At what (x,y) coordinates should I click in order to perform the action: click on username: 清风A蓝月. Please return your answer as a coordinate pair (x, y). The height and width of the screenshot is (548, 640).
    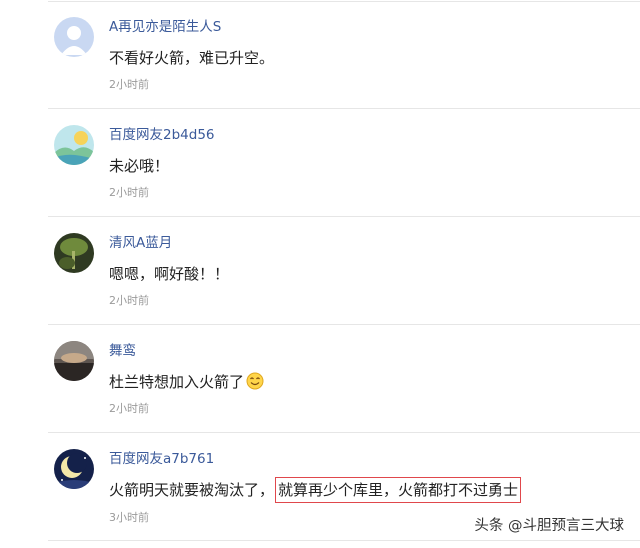
    Looking at the image, I should click on (140, 243).